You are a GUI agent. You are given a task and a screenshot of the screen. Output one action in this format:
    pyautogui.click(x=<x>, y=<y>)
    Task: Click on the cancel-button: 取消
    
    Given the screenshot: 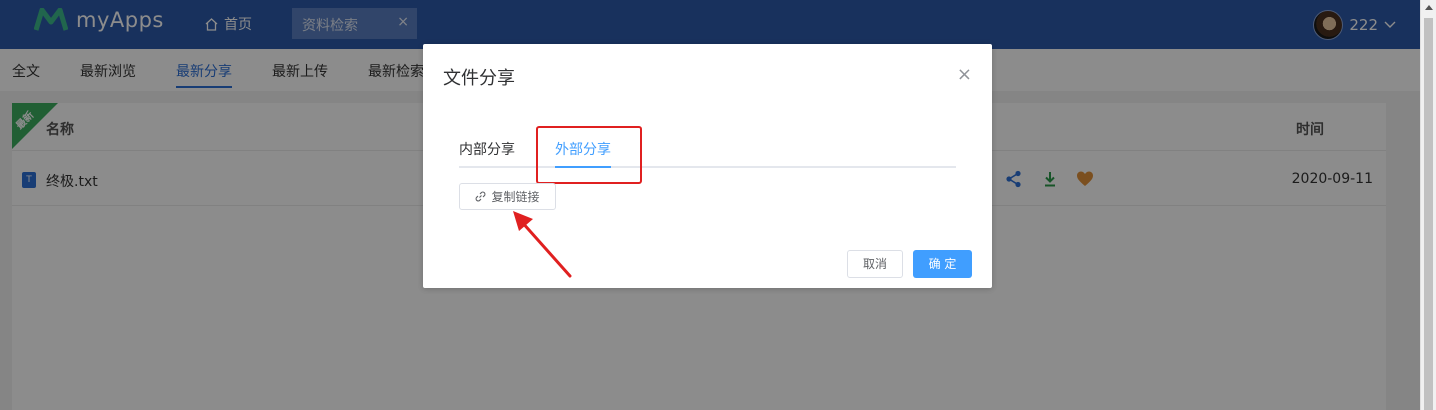 What is the action you would take?
    pyautogui.click(x=875, y=264)
    